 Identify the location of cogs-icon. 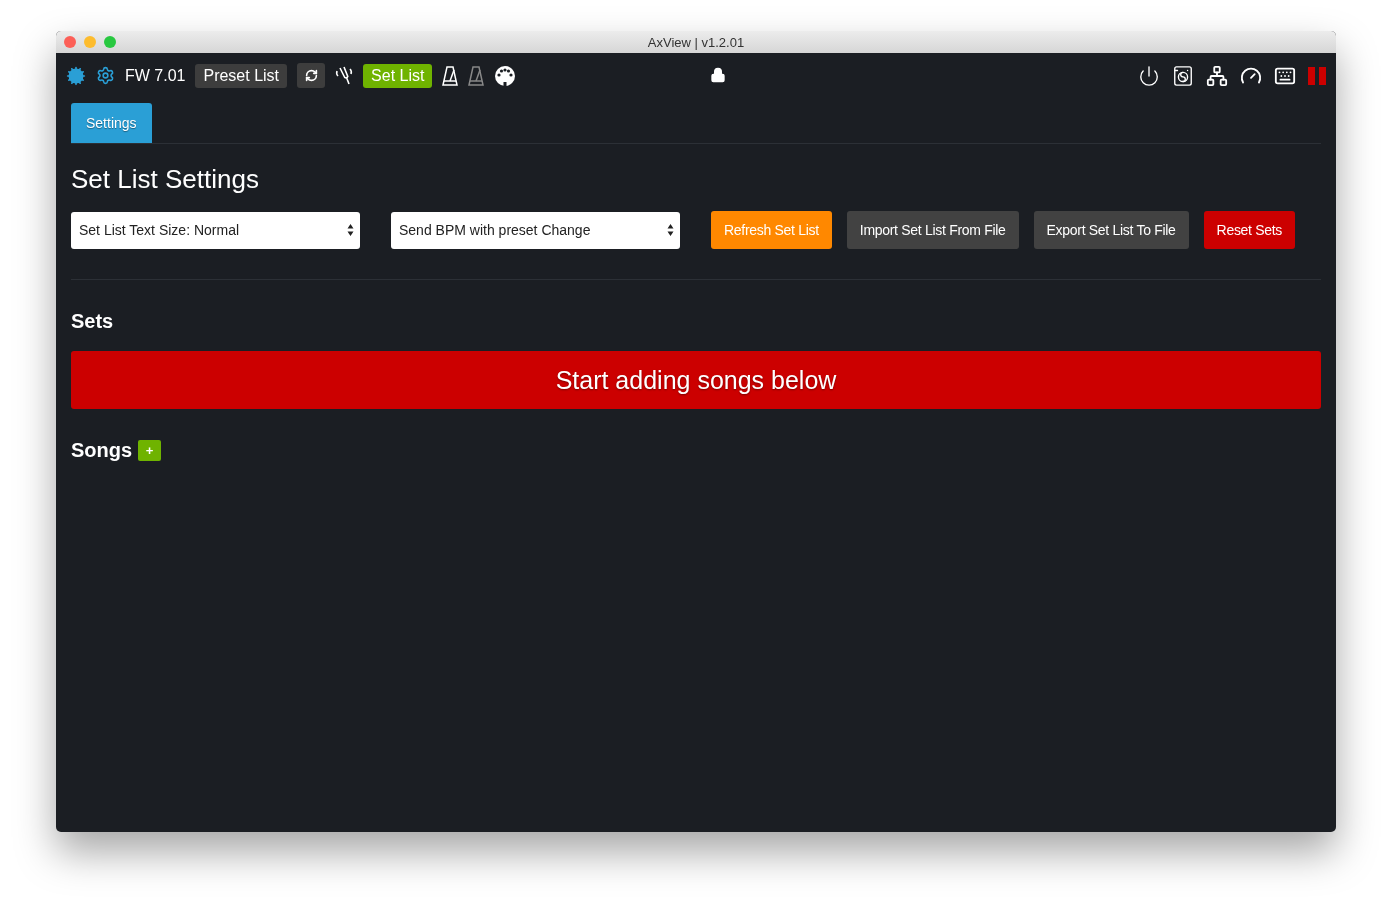
(76, 75).